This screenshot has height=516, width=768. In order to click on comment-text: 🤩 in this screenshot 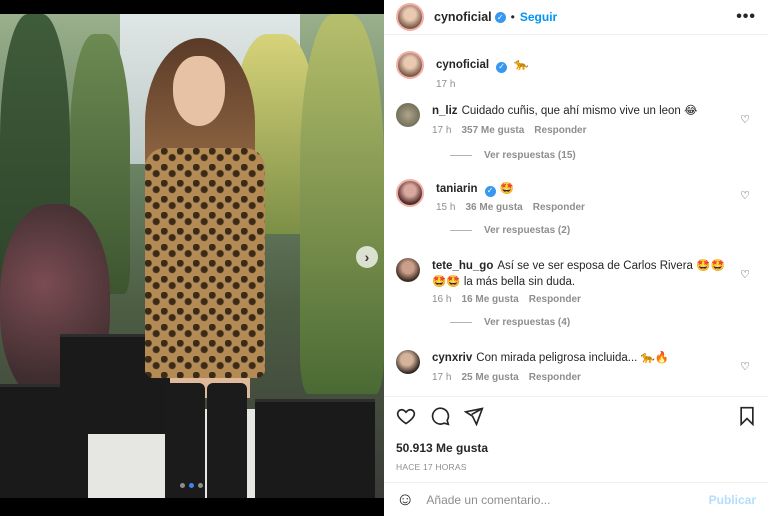, I will do `click(506, 189)`.